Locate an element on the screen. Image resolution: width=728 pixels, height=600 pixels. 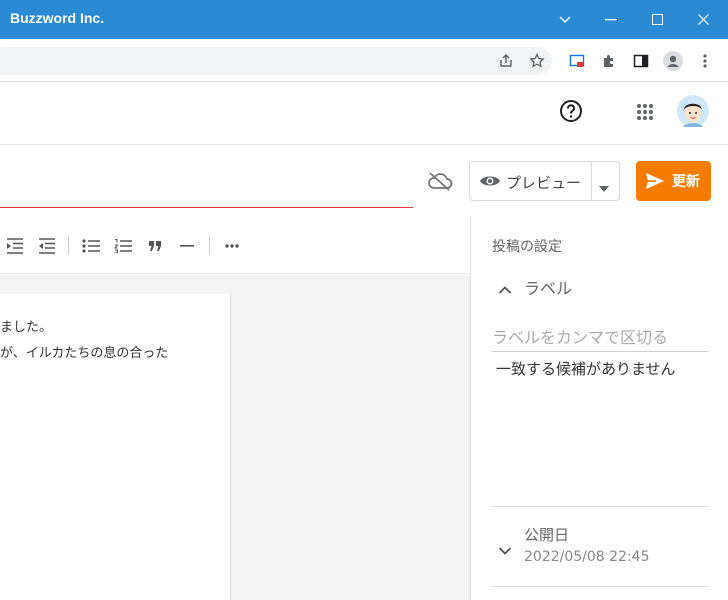
labels-input: ラベルをカンマで区切る is located at coordinates (580, 336).